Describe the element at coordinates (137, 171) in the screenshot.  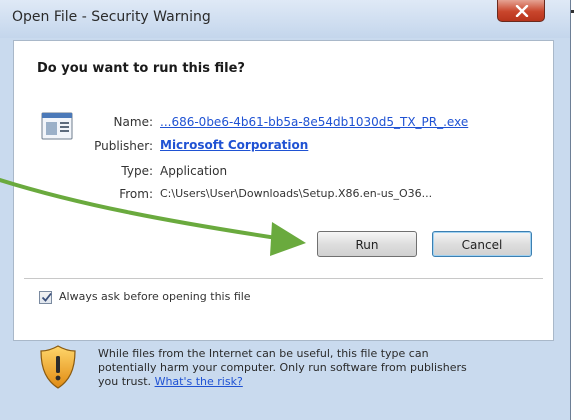
I see `type-label: Type:` at that location.